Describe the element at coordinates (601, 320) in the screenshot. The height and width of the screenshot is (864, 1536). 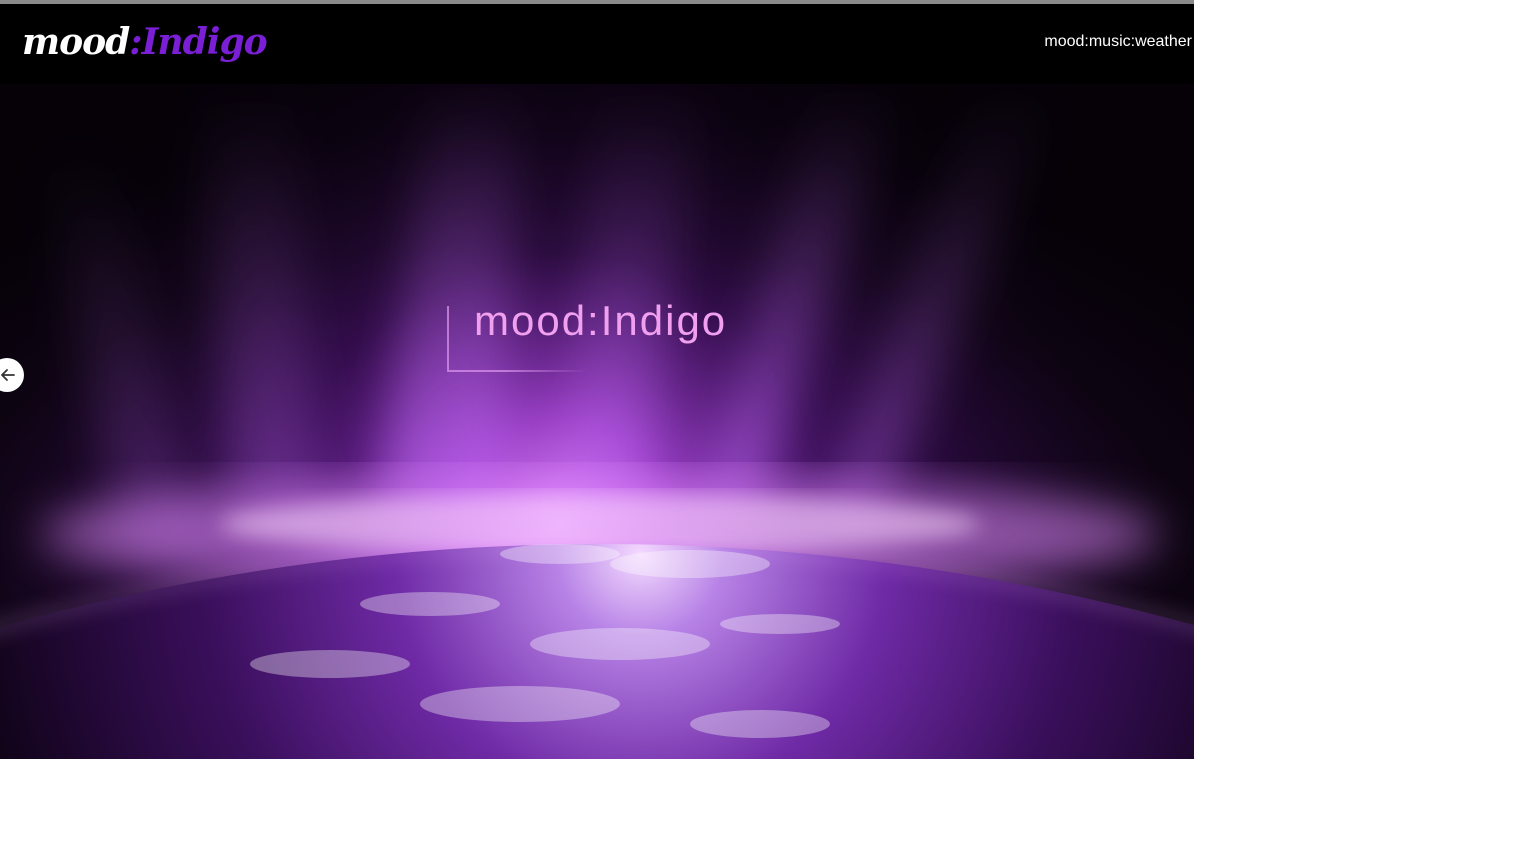
I see `hero-headline: mood:Indigo` at that location.